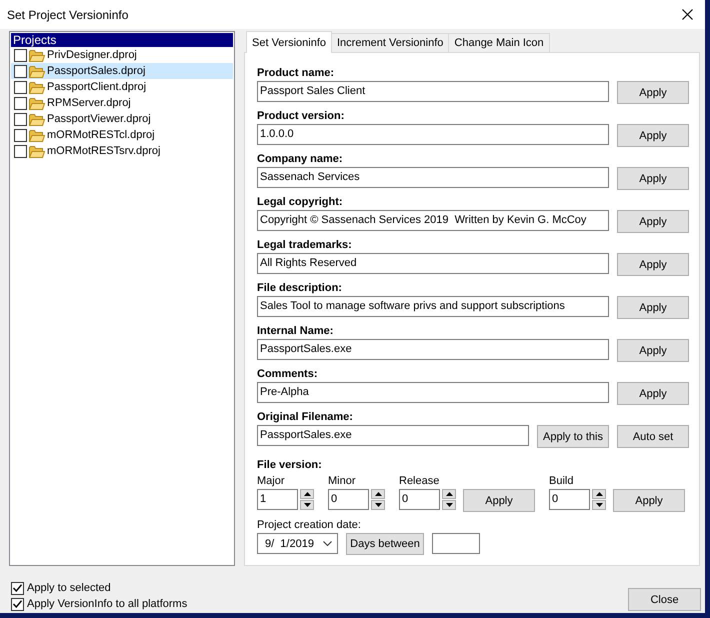 Image resolution: width=710 pixels, height=618 pixels. What do you see at coordinates (573, 436) in the screenshot?
I see `apply-button: Apply to this` at bounding box center [573, 436].